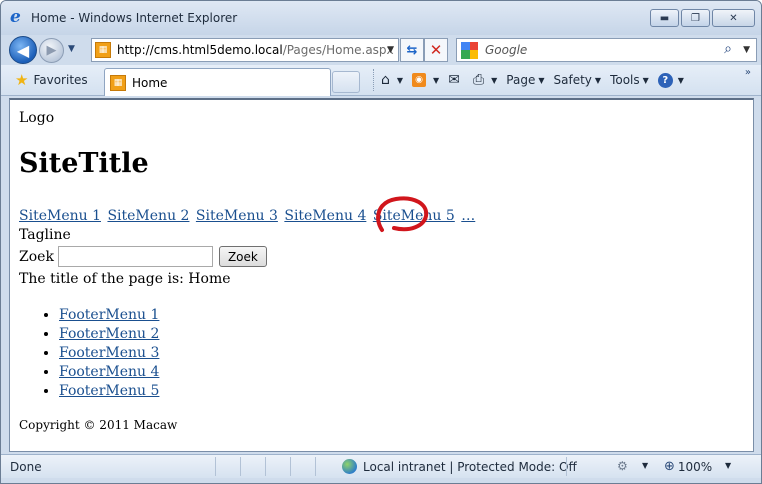 Image resolution: width=762 pixels, height=484 pixels. Describe the element at coordinates (436, 50) in the screenshot. I see `stop-button: ✕` at that location.